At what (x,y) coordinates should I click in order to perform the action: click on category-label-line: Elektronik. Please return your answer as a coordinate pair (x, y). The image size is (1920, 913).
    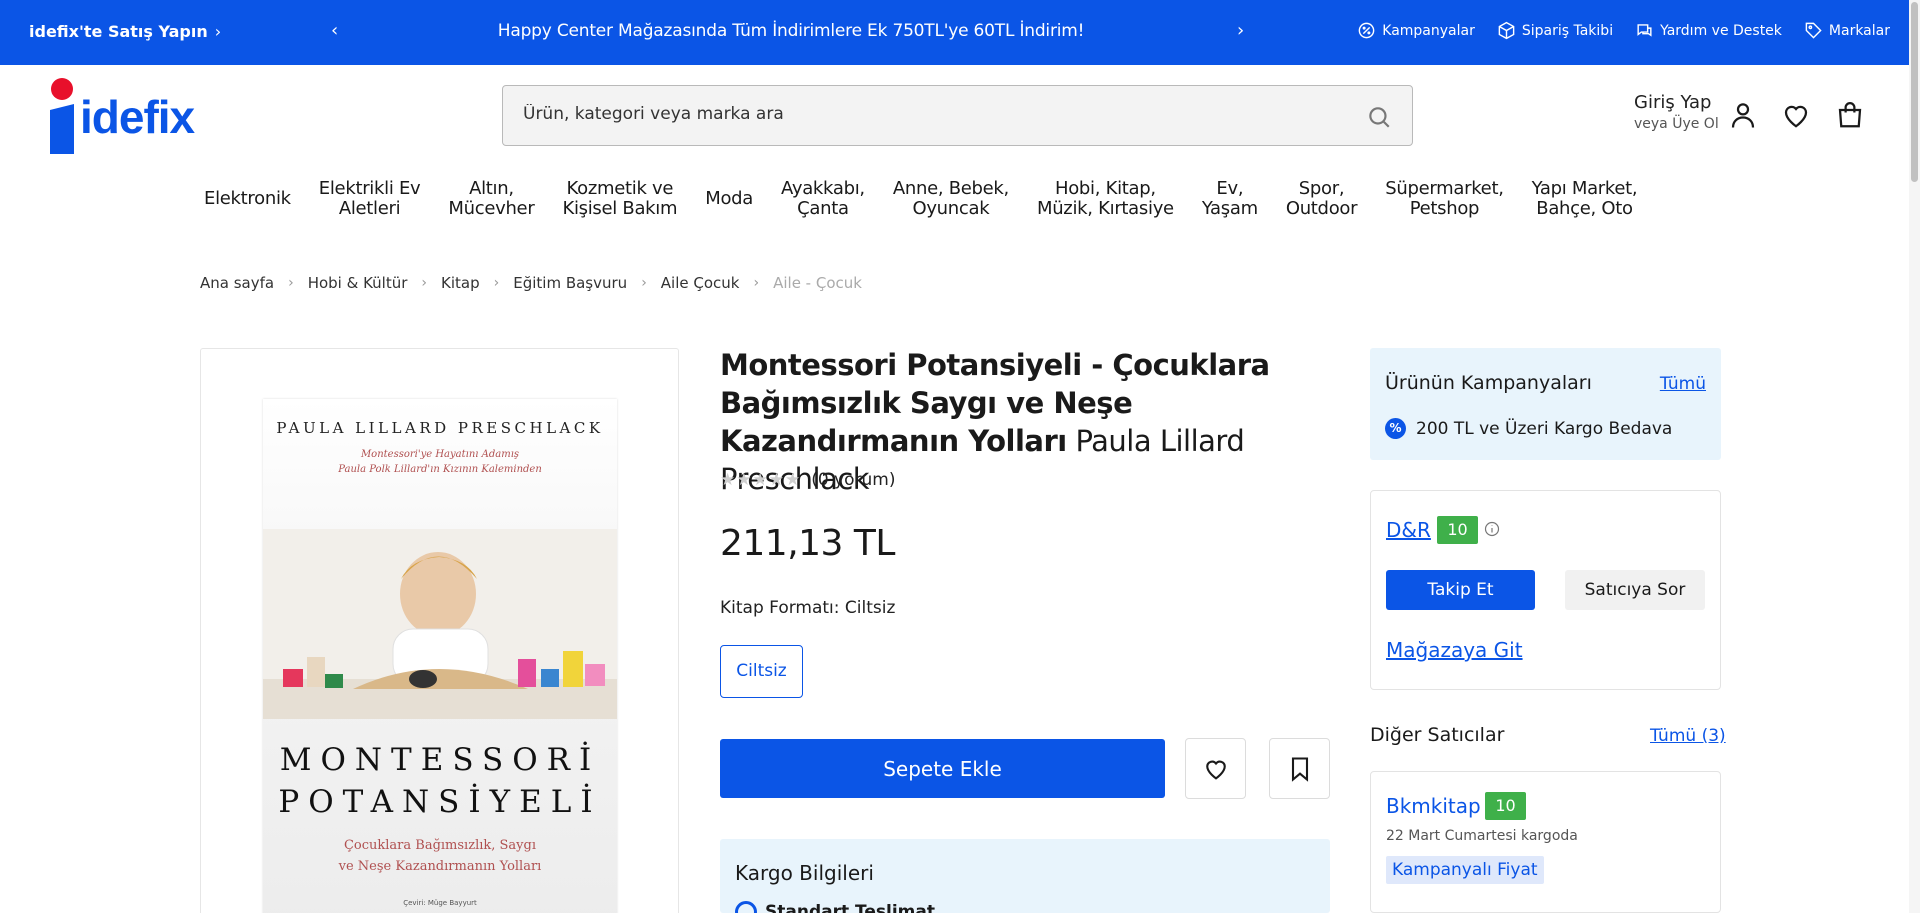
    Looking at the image, I should click on (247, 198).